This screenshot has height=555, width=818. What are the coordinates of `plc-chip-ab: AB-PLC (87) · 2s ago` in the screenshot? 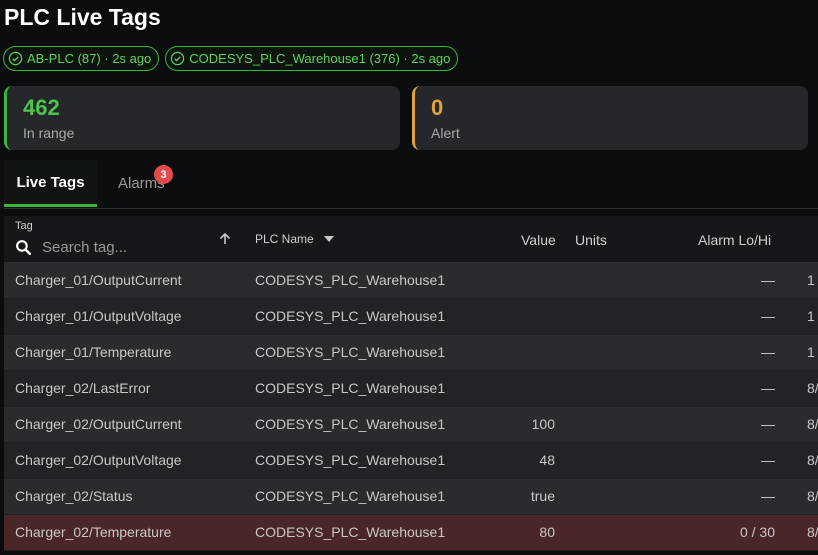 It's located at (81, 58).